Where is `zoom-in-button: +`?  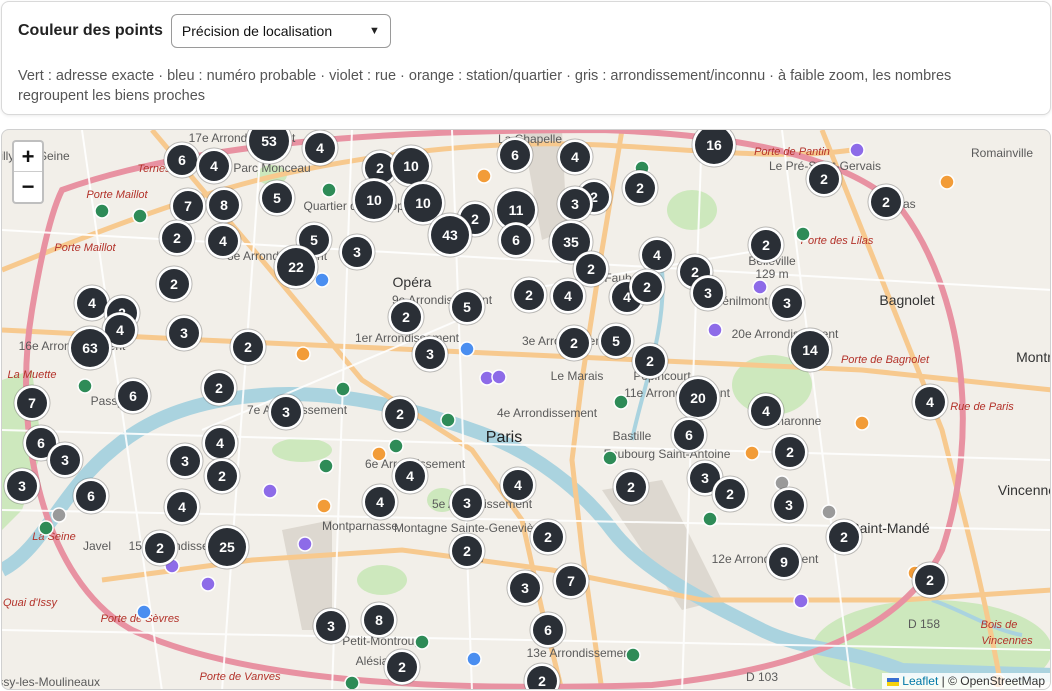 zoom-in-button: + is located at coordinates (28, 157).